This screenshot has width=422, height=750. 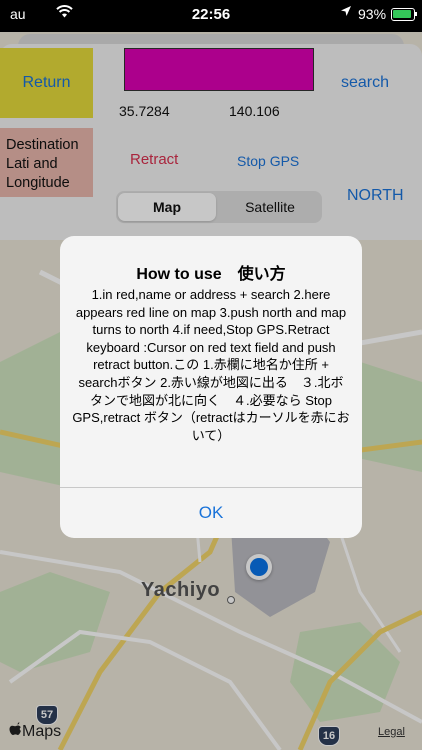 What do you see at coordinates (211, 274) in the screenshot?
I see `alert-title: How to use 使い方` at bounding box center [211, 274].